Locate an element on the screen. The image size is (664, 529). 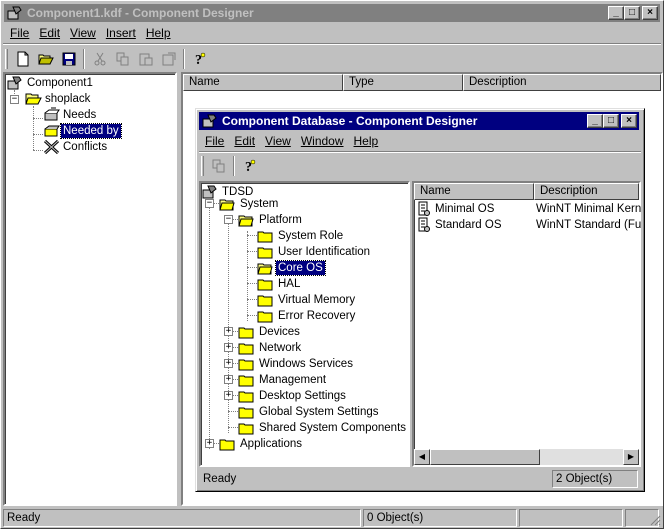
copy-icon is located at coordinates (122, 59).